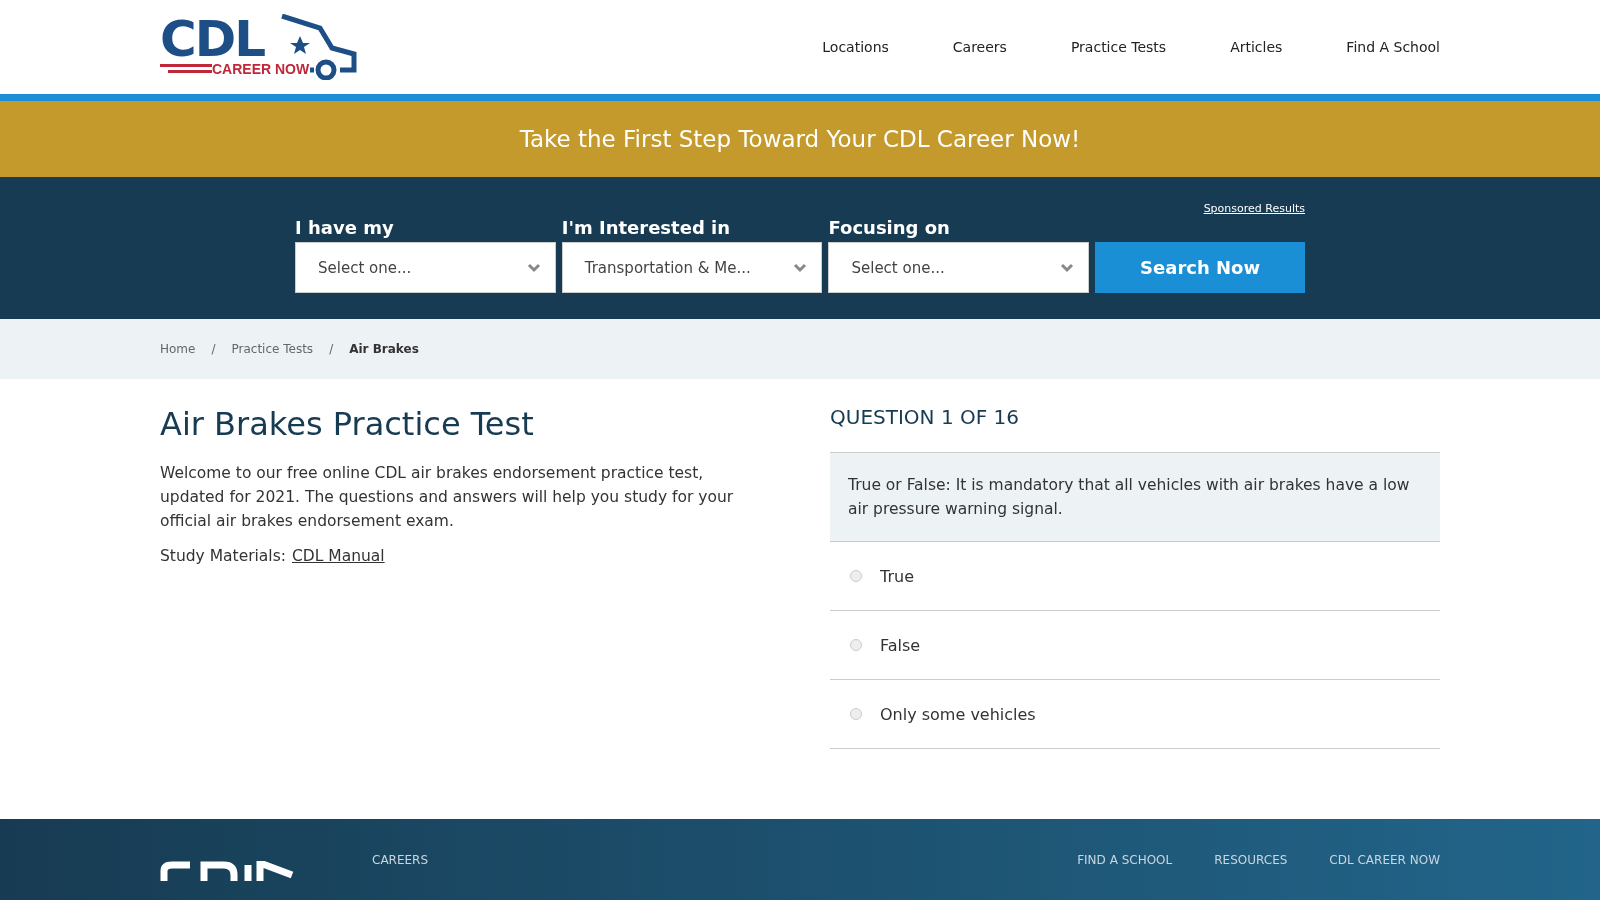 Image resolution: width=1600 pixels, height=900 pixels. Describe the element at coordinates (897, 576) in the screenshot. I see `answer-option: True` at that location.